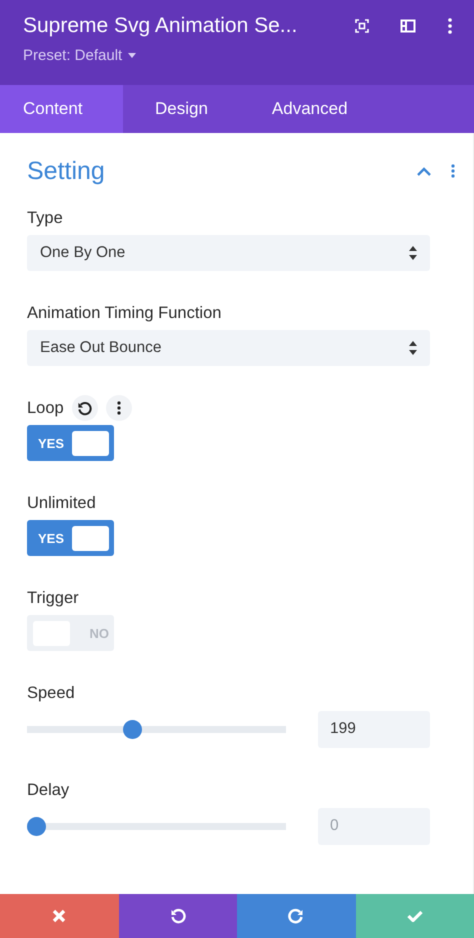  I want to click on reset-button, so click(85, 408).